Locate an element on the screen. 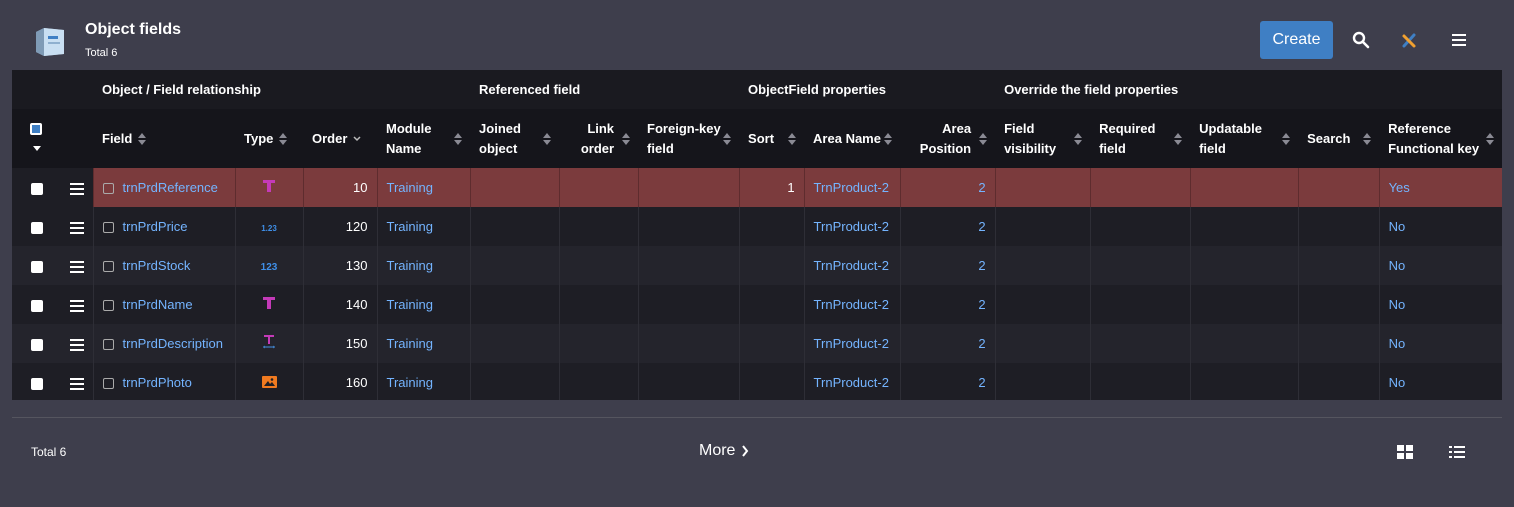  cell-field: trnPrdPhoto is located at coordinates (164, 381).